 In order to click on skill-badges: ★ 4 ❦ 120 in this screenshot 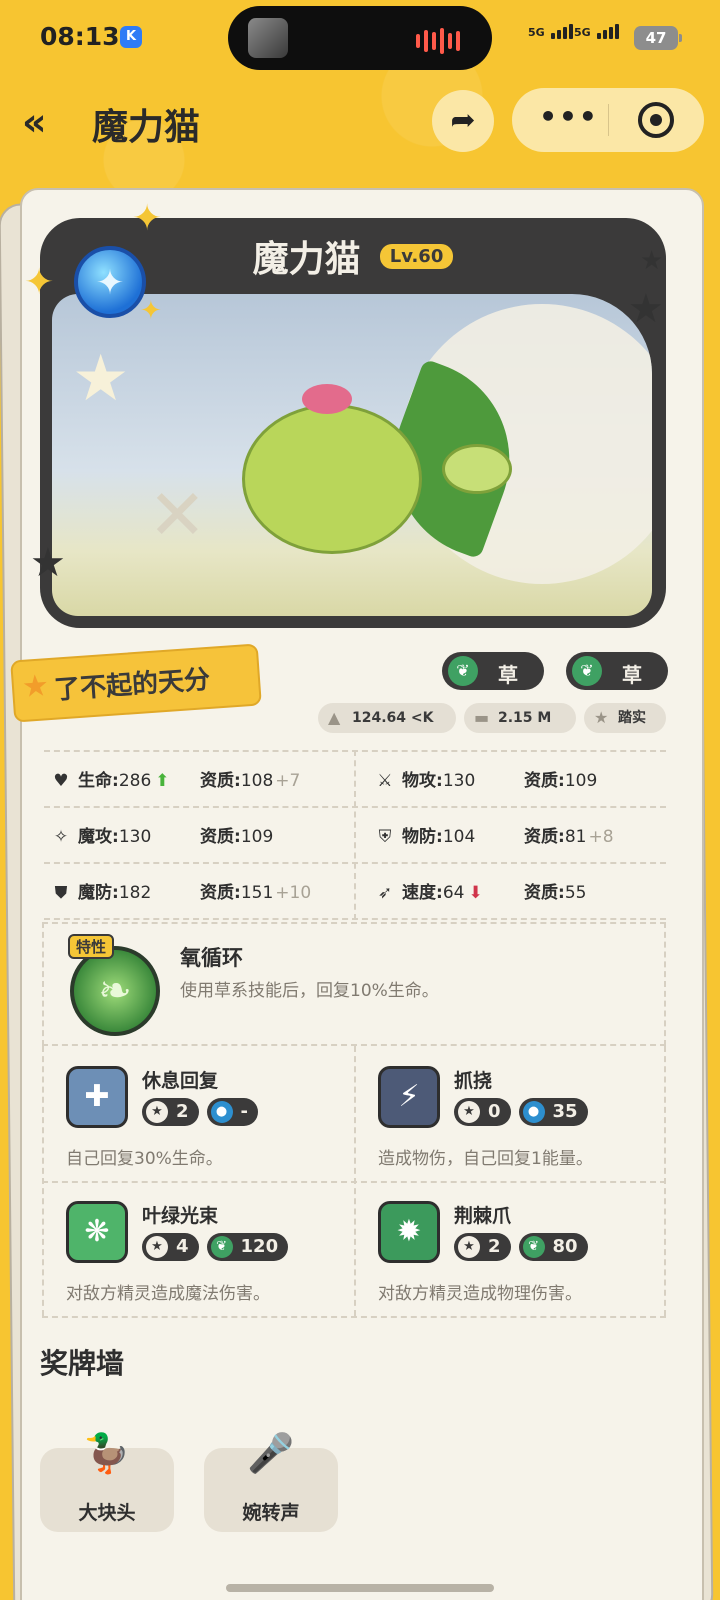, I will do `click(215, 1247)`.